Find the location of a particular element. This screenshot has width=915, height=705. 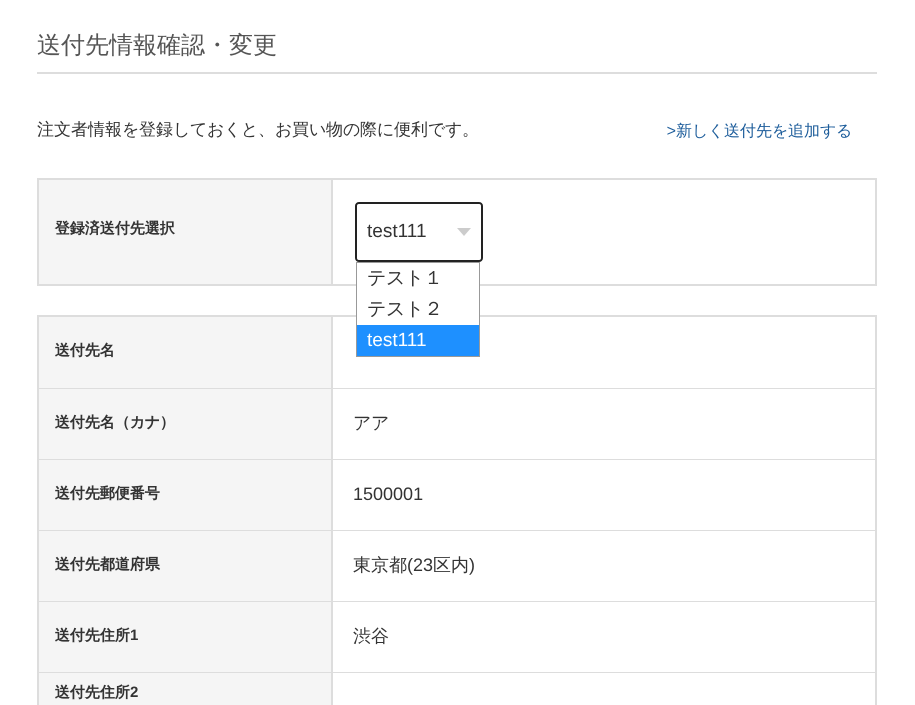

table-header-cell: 送付先郵便番号 is located at coordinates (186, 495).